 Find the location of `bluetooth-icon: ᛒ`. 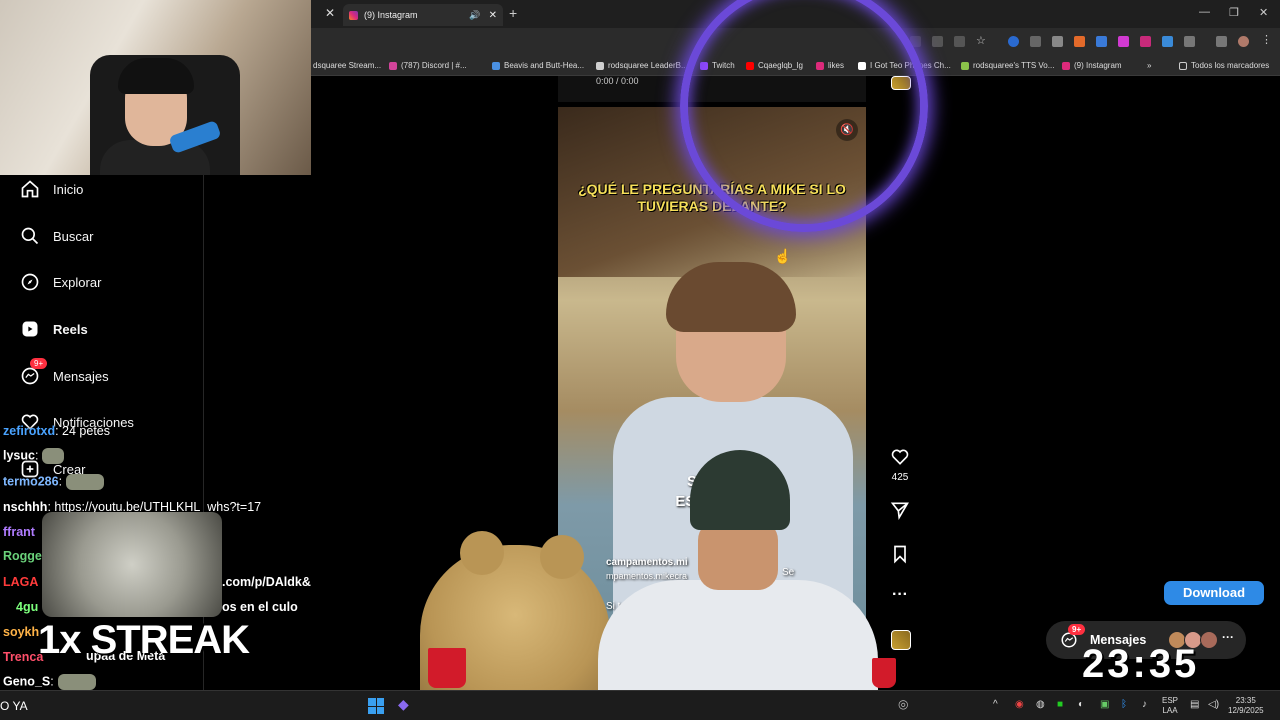

bluetooth-icon: ᛒ is located at coordinates (1124, 704).